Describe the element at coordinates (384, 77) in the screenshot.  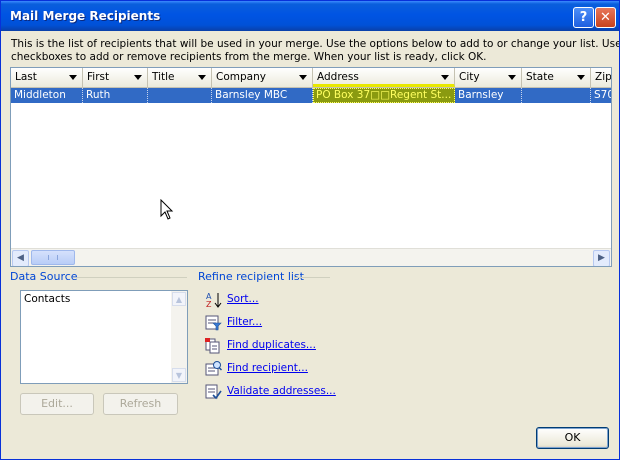
I see `column-header-address: Address` at that location.